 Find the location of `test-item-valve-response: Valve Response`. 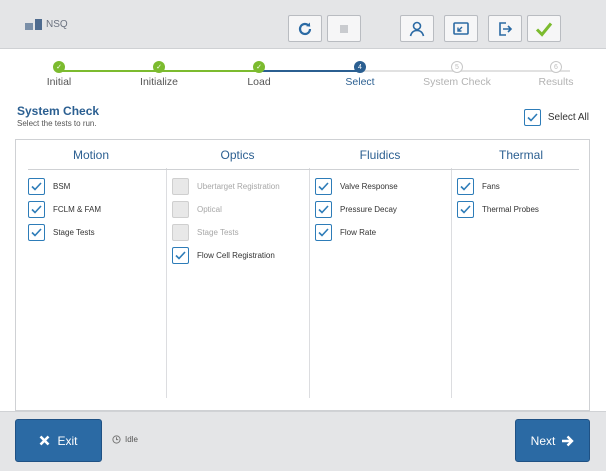

test-item-valve-response: Valve Response is located at coordinates (356, 186).